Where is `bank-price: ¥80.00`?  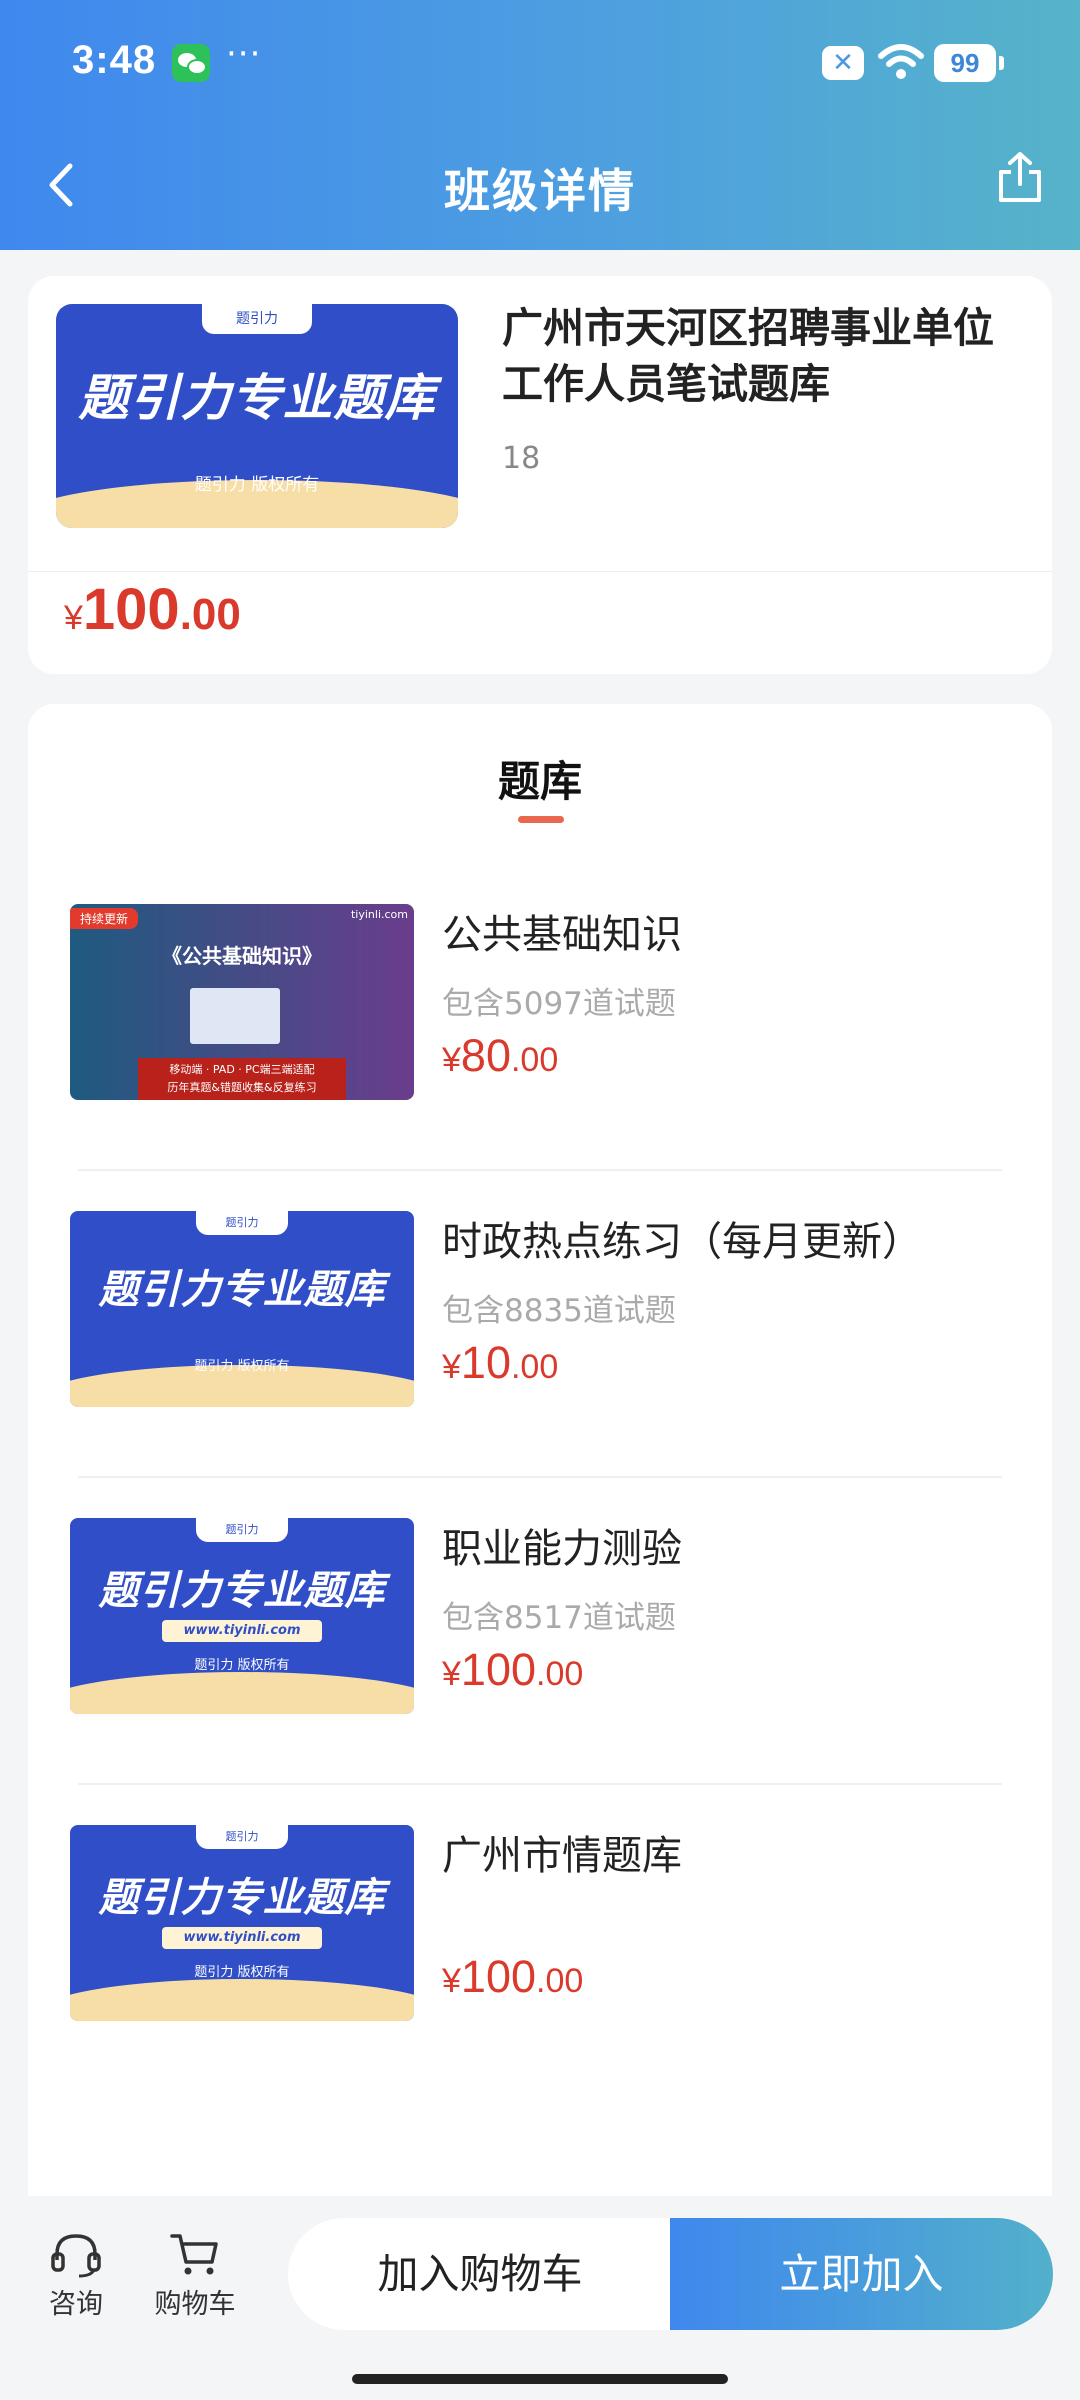
bank-price: ¥80.00 is located at coordinates (500, 1055).